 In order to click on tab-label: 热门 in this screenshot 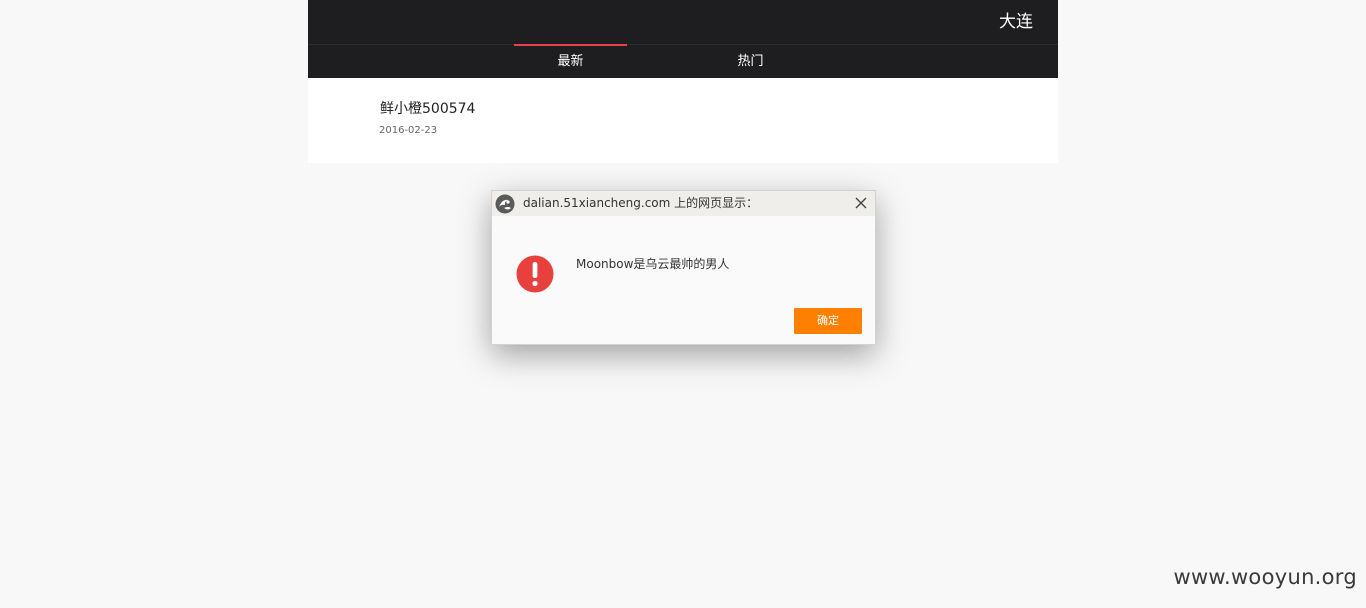, I will do `click(750, 61)`.